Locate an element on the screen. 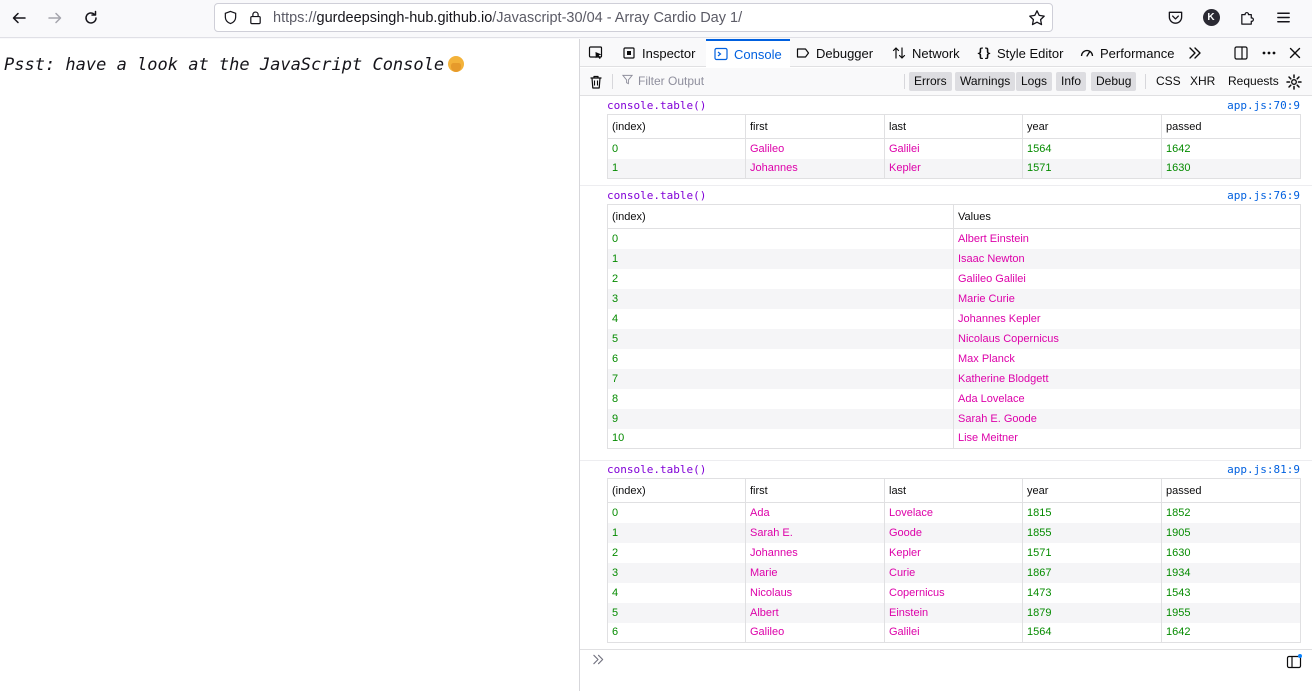  column-header: Values is located at coordinates (1127, 216).